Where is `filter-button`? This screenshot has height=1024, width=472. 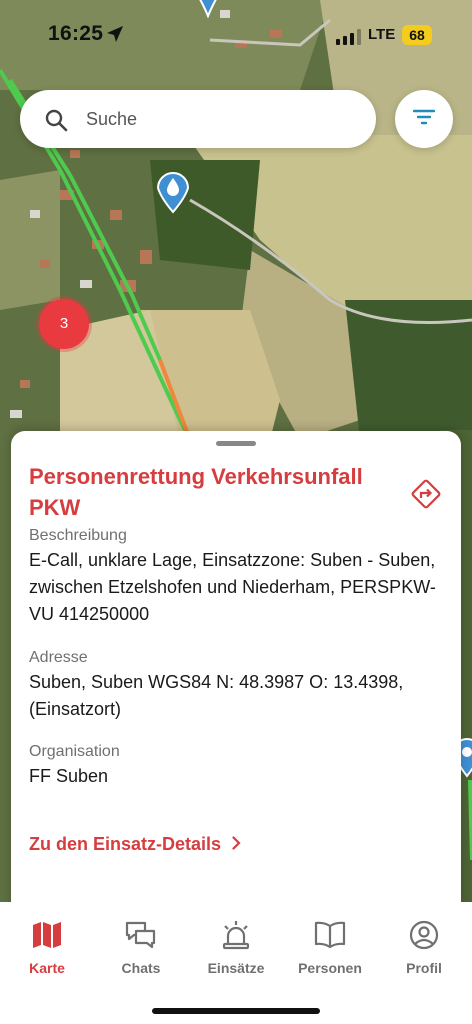 filter-button is located at coordinates (424, 119).